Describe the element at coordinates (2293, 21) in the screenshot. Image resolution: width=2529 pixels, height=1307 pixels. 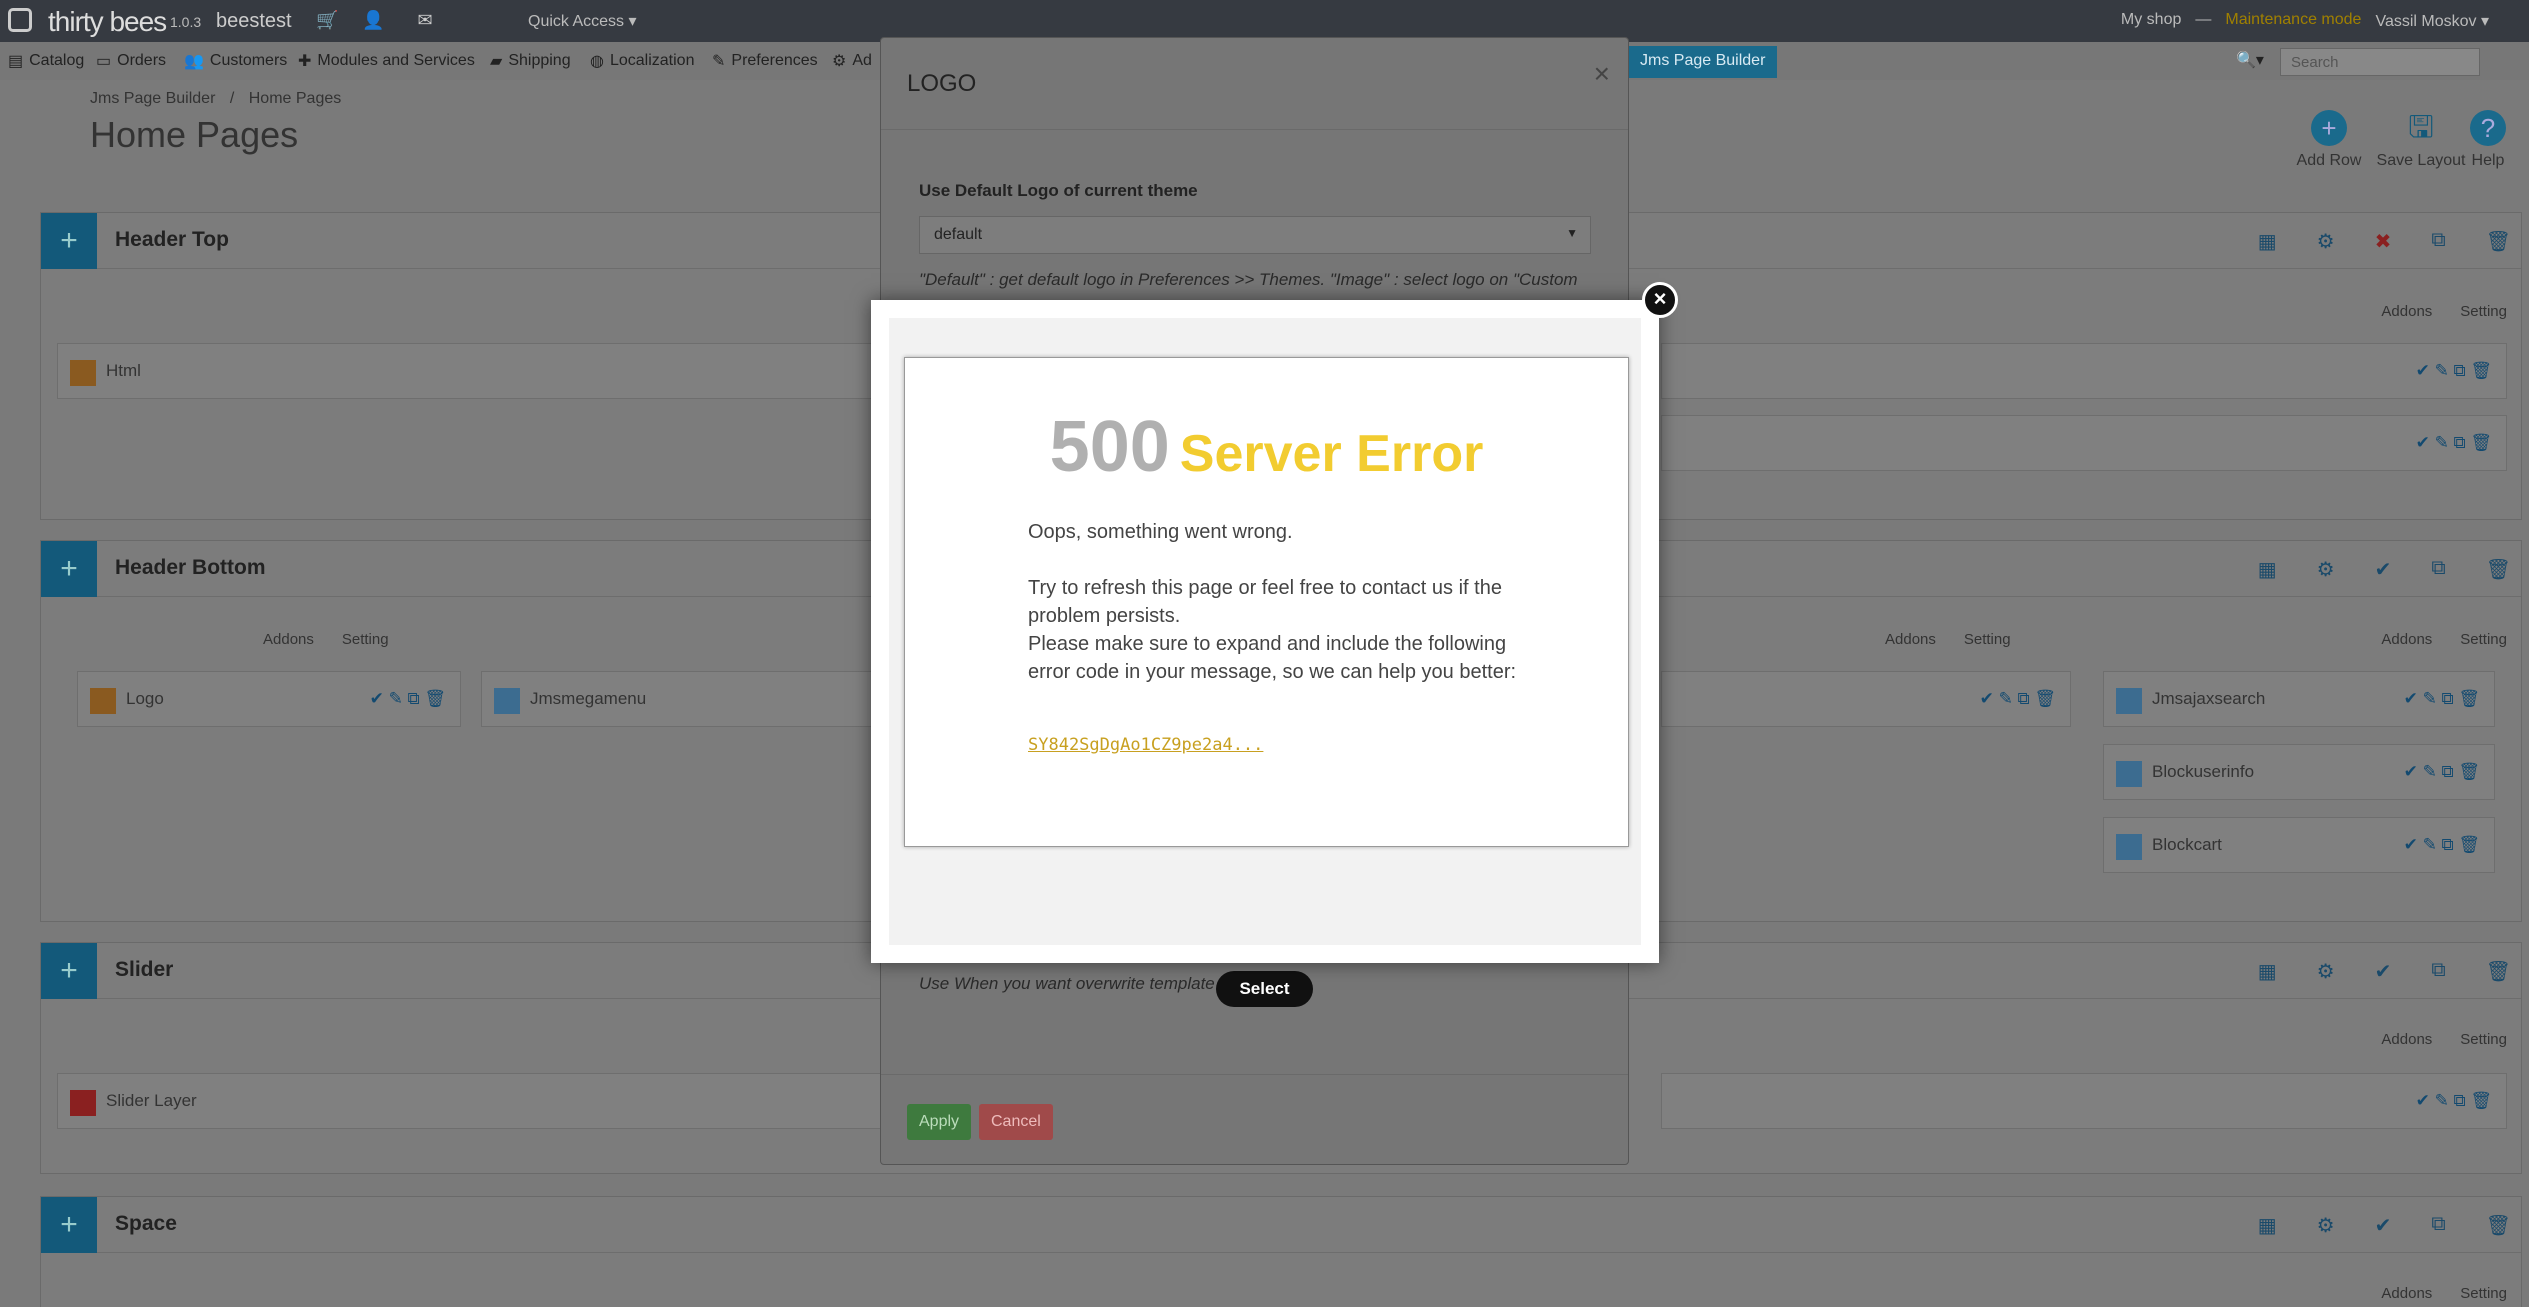
I see `maintenance-mode-link: Maintenance mode` at that location.